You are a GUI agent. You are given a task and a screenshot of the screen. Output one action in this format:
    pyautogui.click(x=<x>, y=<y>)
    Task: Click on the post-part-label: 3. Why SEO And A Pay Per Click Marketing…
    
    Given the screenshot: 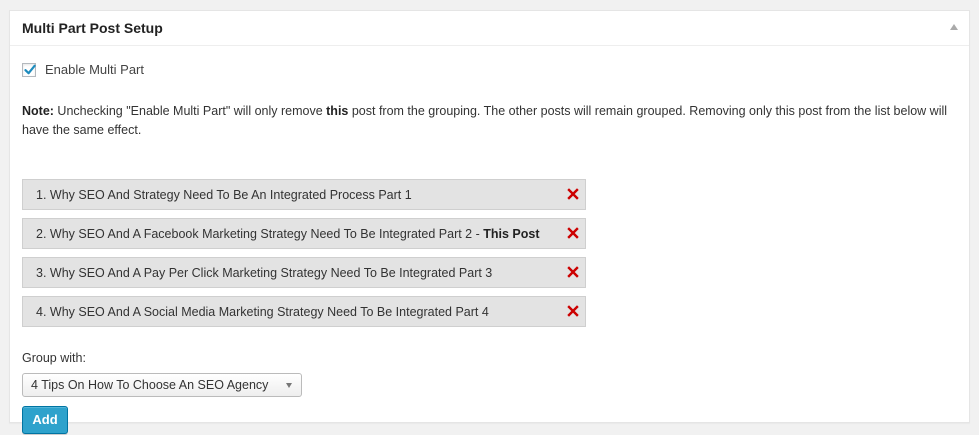 What is the action you would take?
    pyautogui.click(x=264, y=273)
    